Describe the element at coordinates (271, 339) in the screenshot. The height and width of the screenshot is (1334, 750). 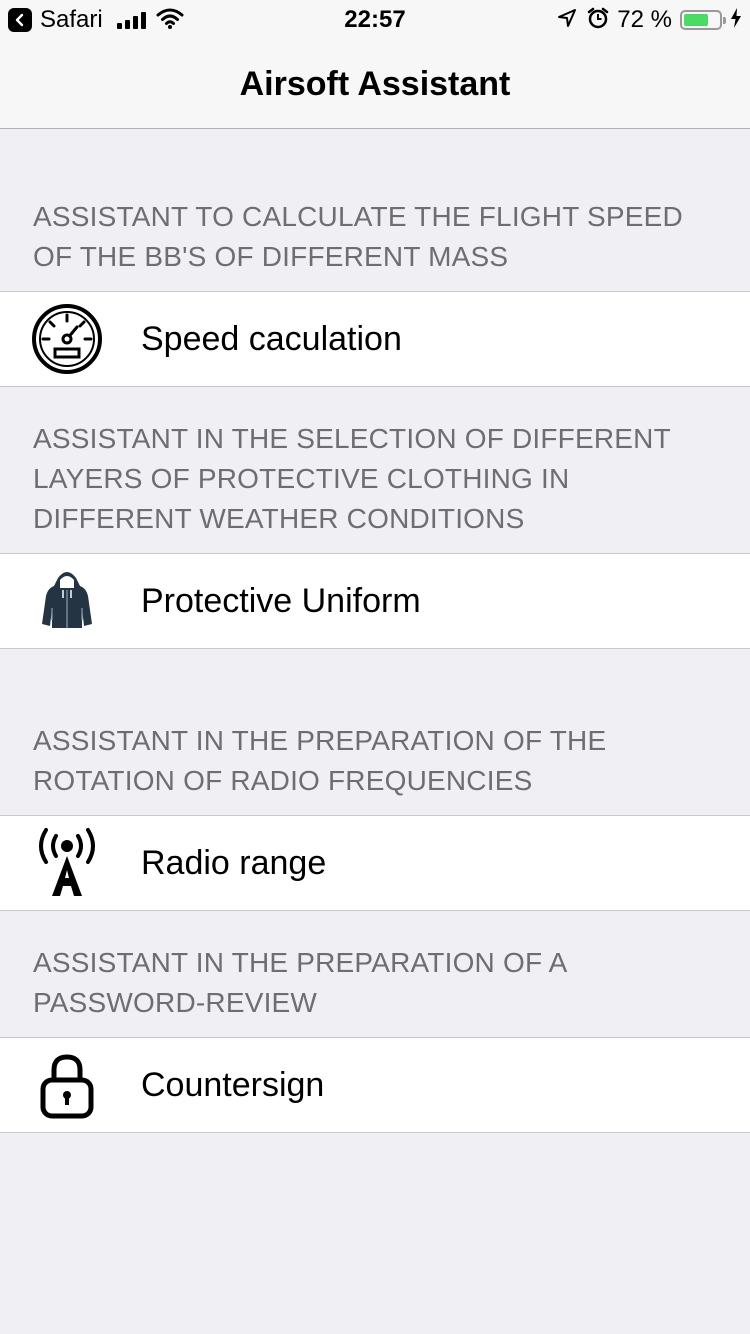
I see `list-item-label: Speed caculation` at that location.